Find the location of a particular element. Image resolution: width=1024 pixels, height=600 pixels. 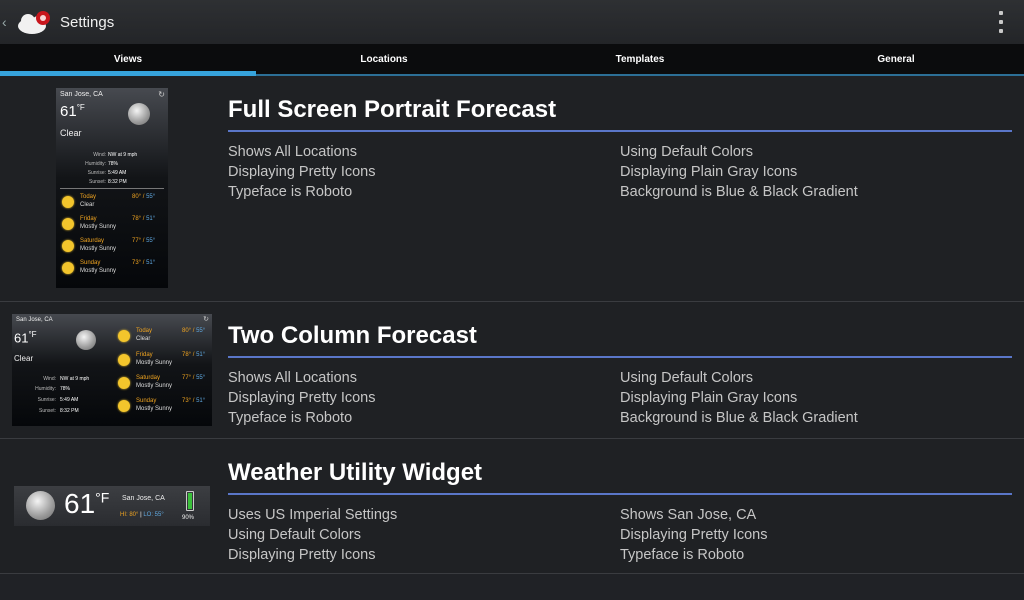

tab-bar: Views Locations Templates General is located at coordinates (512, 60).